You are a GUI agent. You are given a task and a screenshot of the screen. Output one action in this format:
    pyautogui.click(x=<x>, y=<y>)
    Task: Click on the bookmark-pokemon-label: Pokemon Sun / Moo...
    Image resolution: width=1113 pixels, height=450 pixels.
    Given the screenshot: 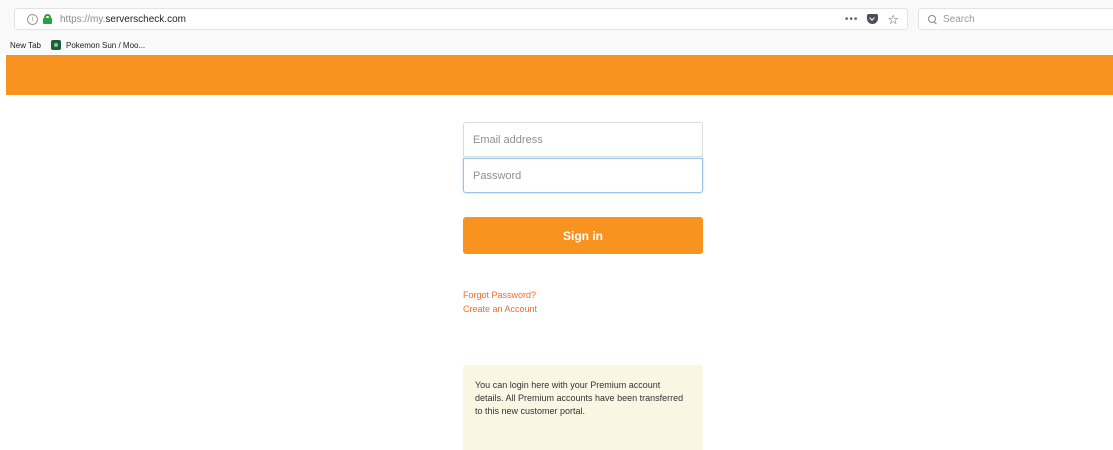 What is the action you would take?
    pyautogui.click(x=105, y=45)
    